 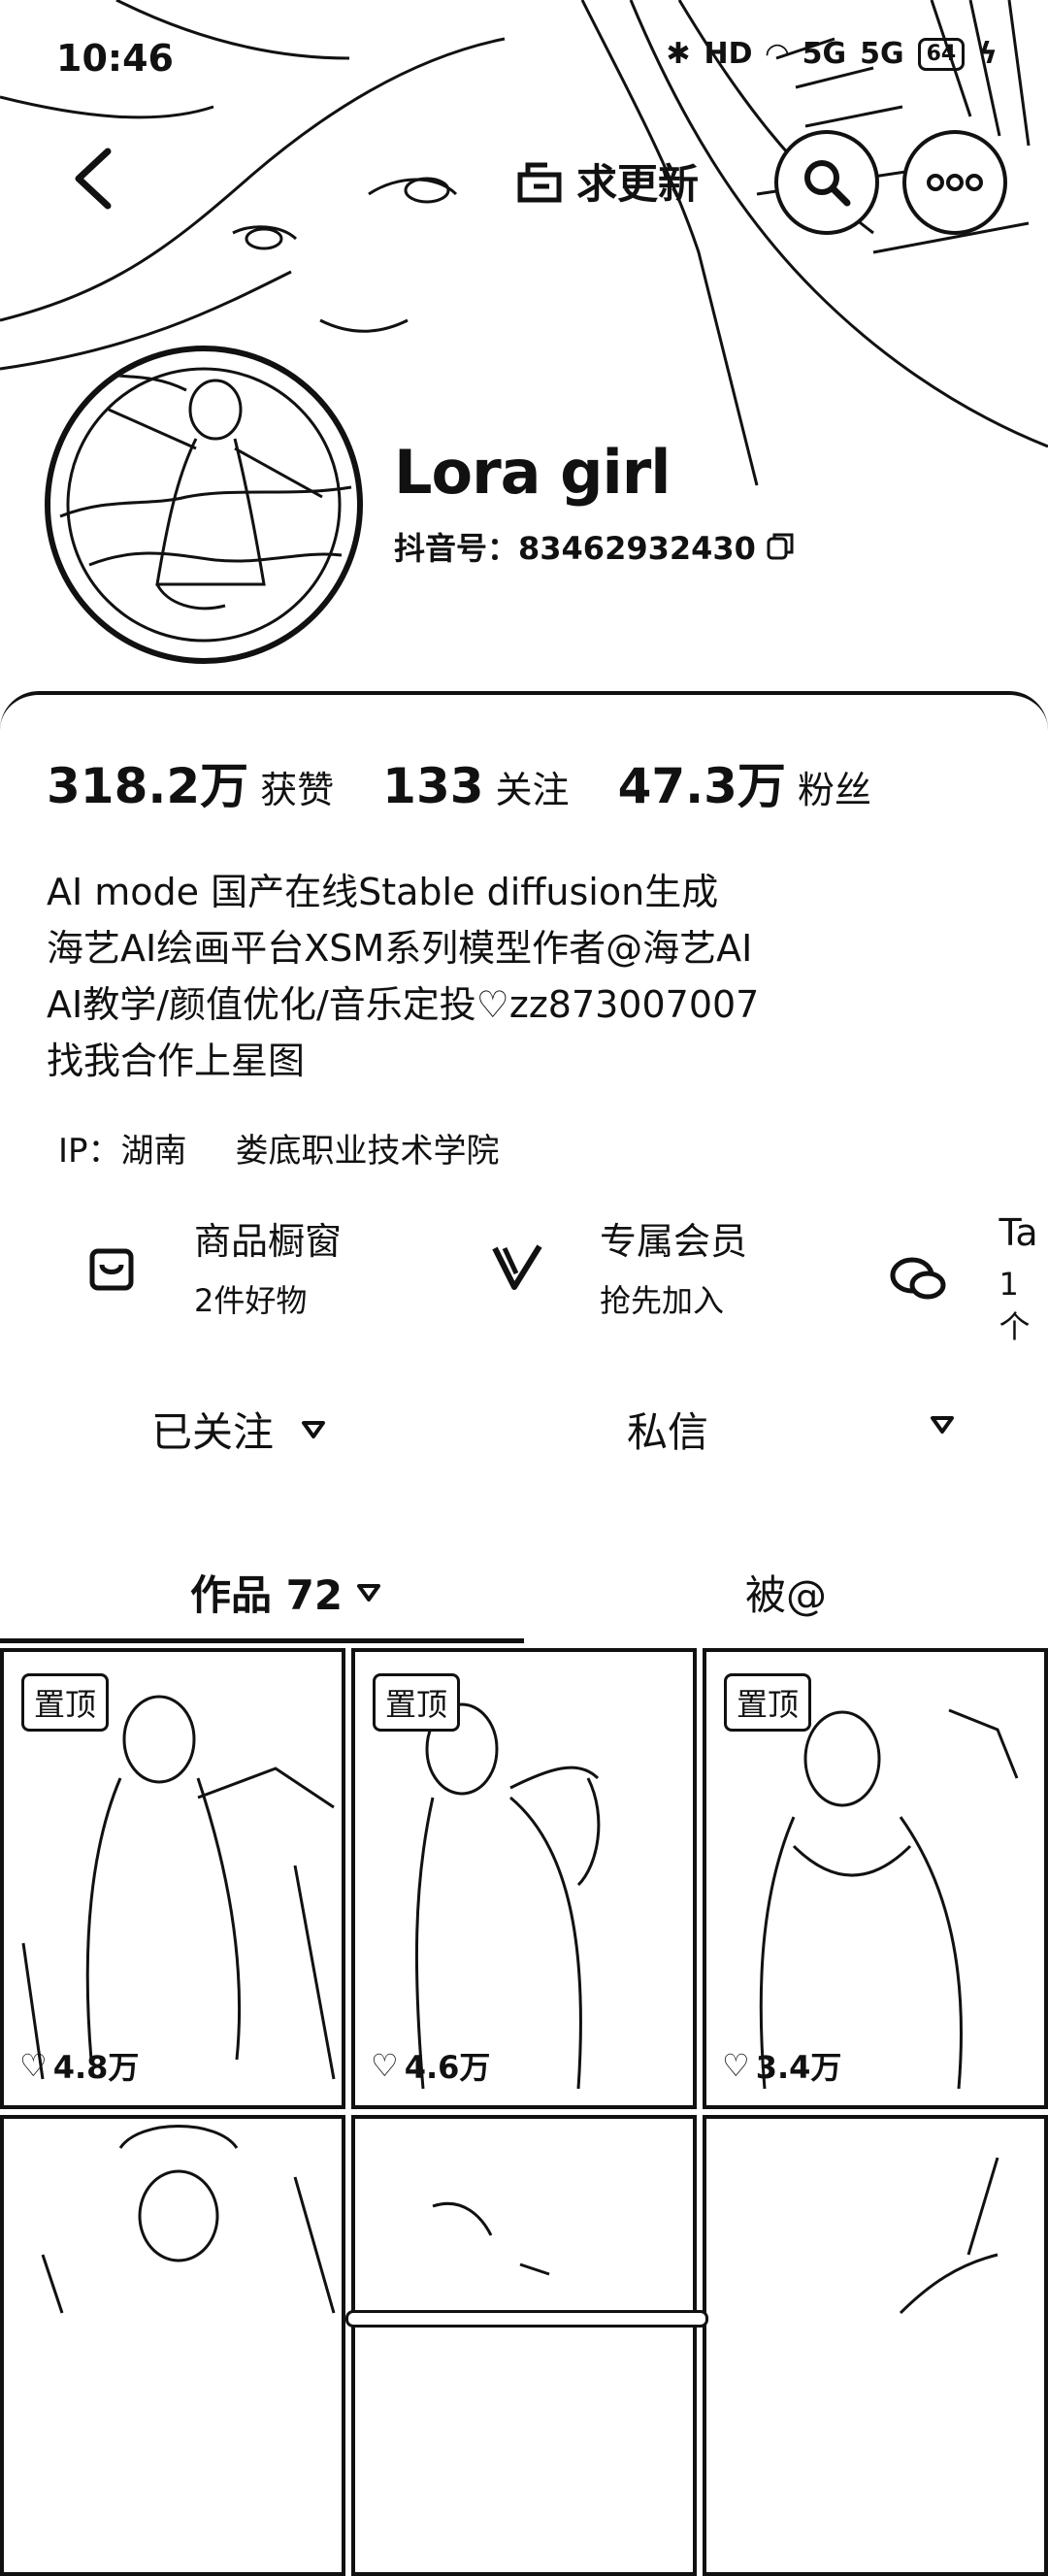 I want to click on post-tile: 置顶 ♡4.8万, so click(x=172, y=1878).